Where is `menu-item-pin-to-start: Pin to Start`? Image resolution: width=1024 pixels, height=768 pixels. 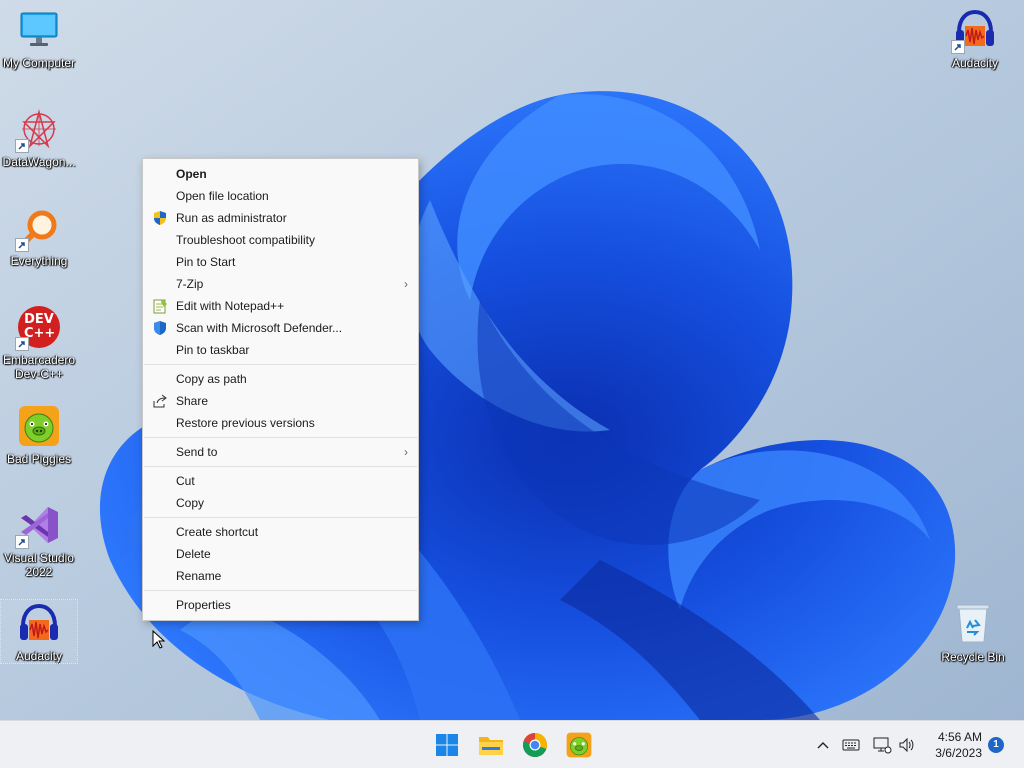
menu-item-pin-to-start: Pin to Start is located at coordinates (280, 262).